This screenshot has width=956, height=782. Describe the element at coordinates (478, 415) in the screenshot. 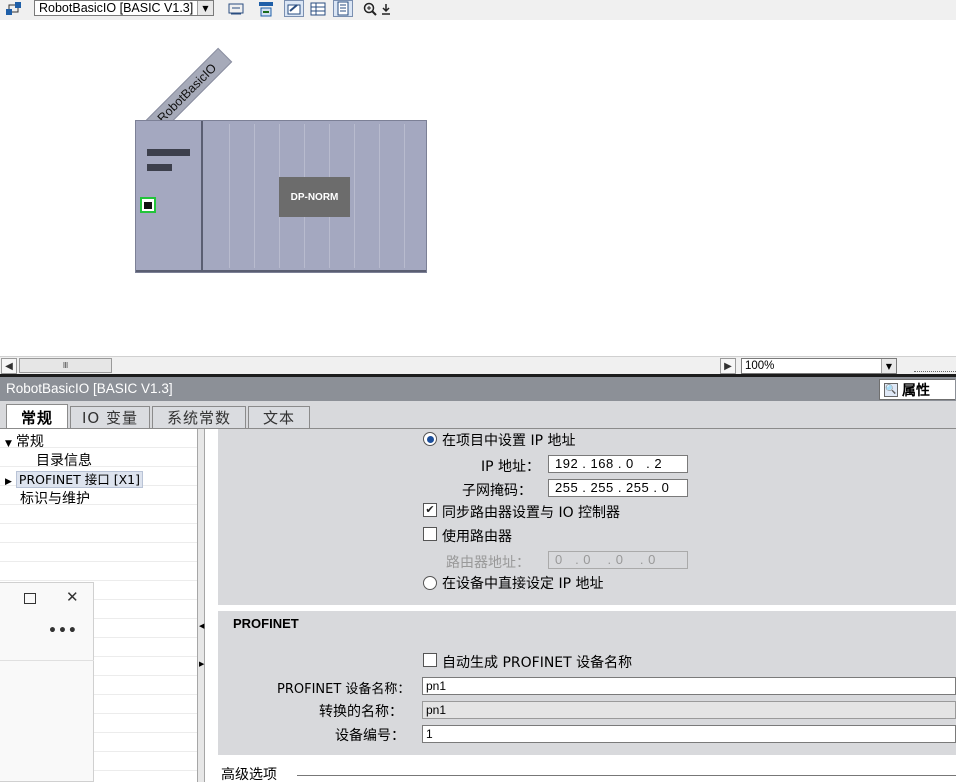

I see `inspector-tabs: 常规 IO 变量 系统常数 文本` at that location.